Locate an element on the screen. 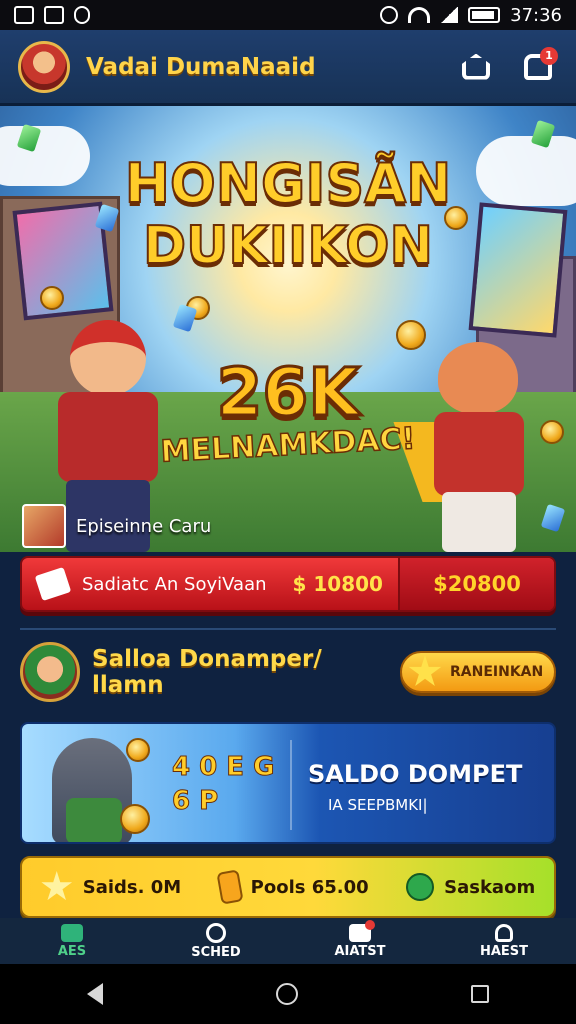 This screenshot has width=576, height=1024. nav-item-haest: HAEST is located at coordinates (504, 941).